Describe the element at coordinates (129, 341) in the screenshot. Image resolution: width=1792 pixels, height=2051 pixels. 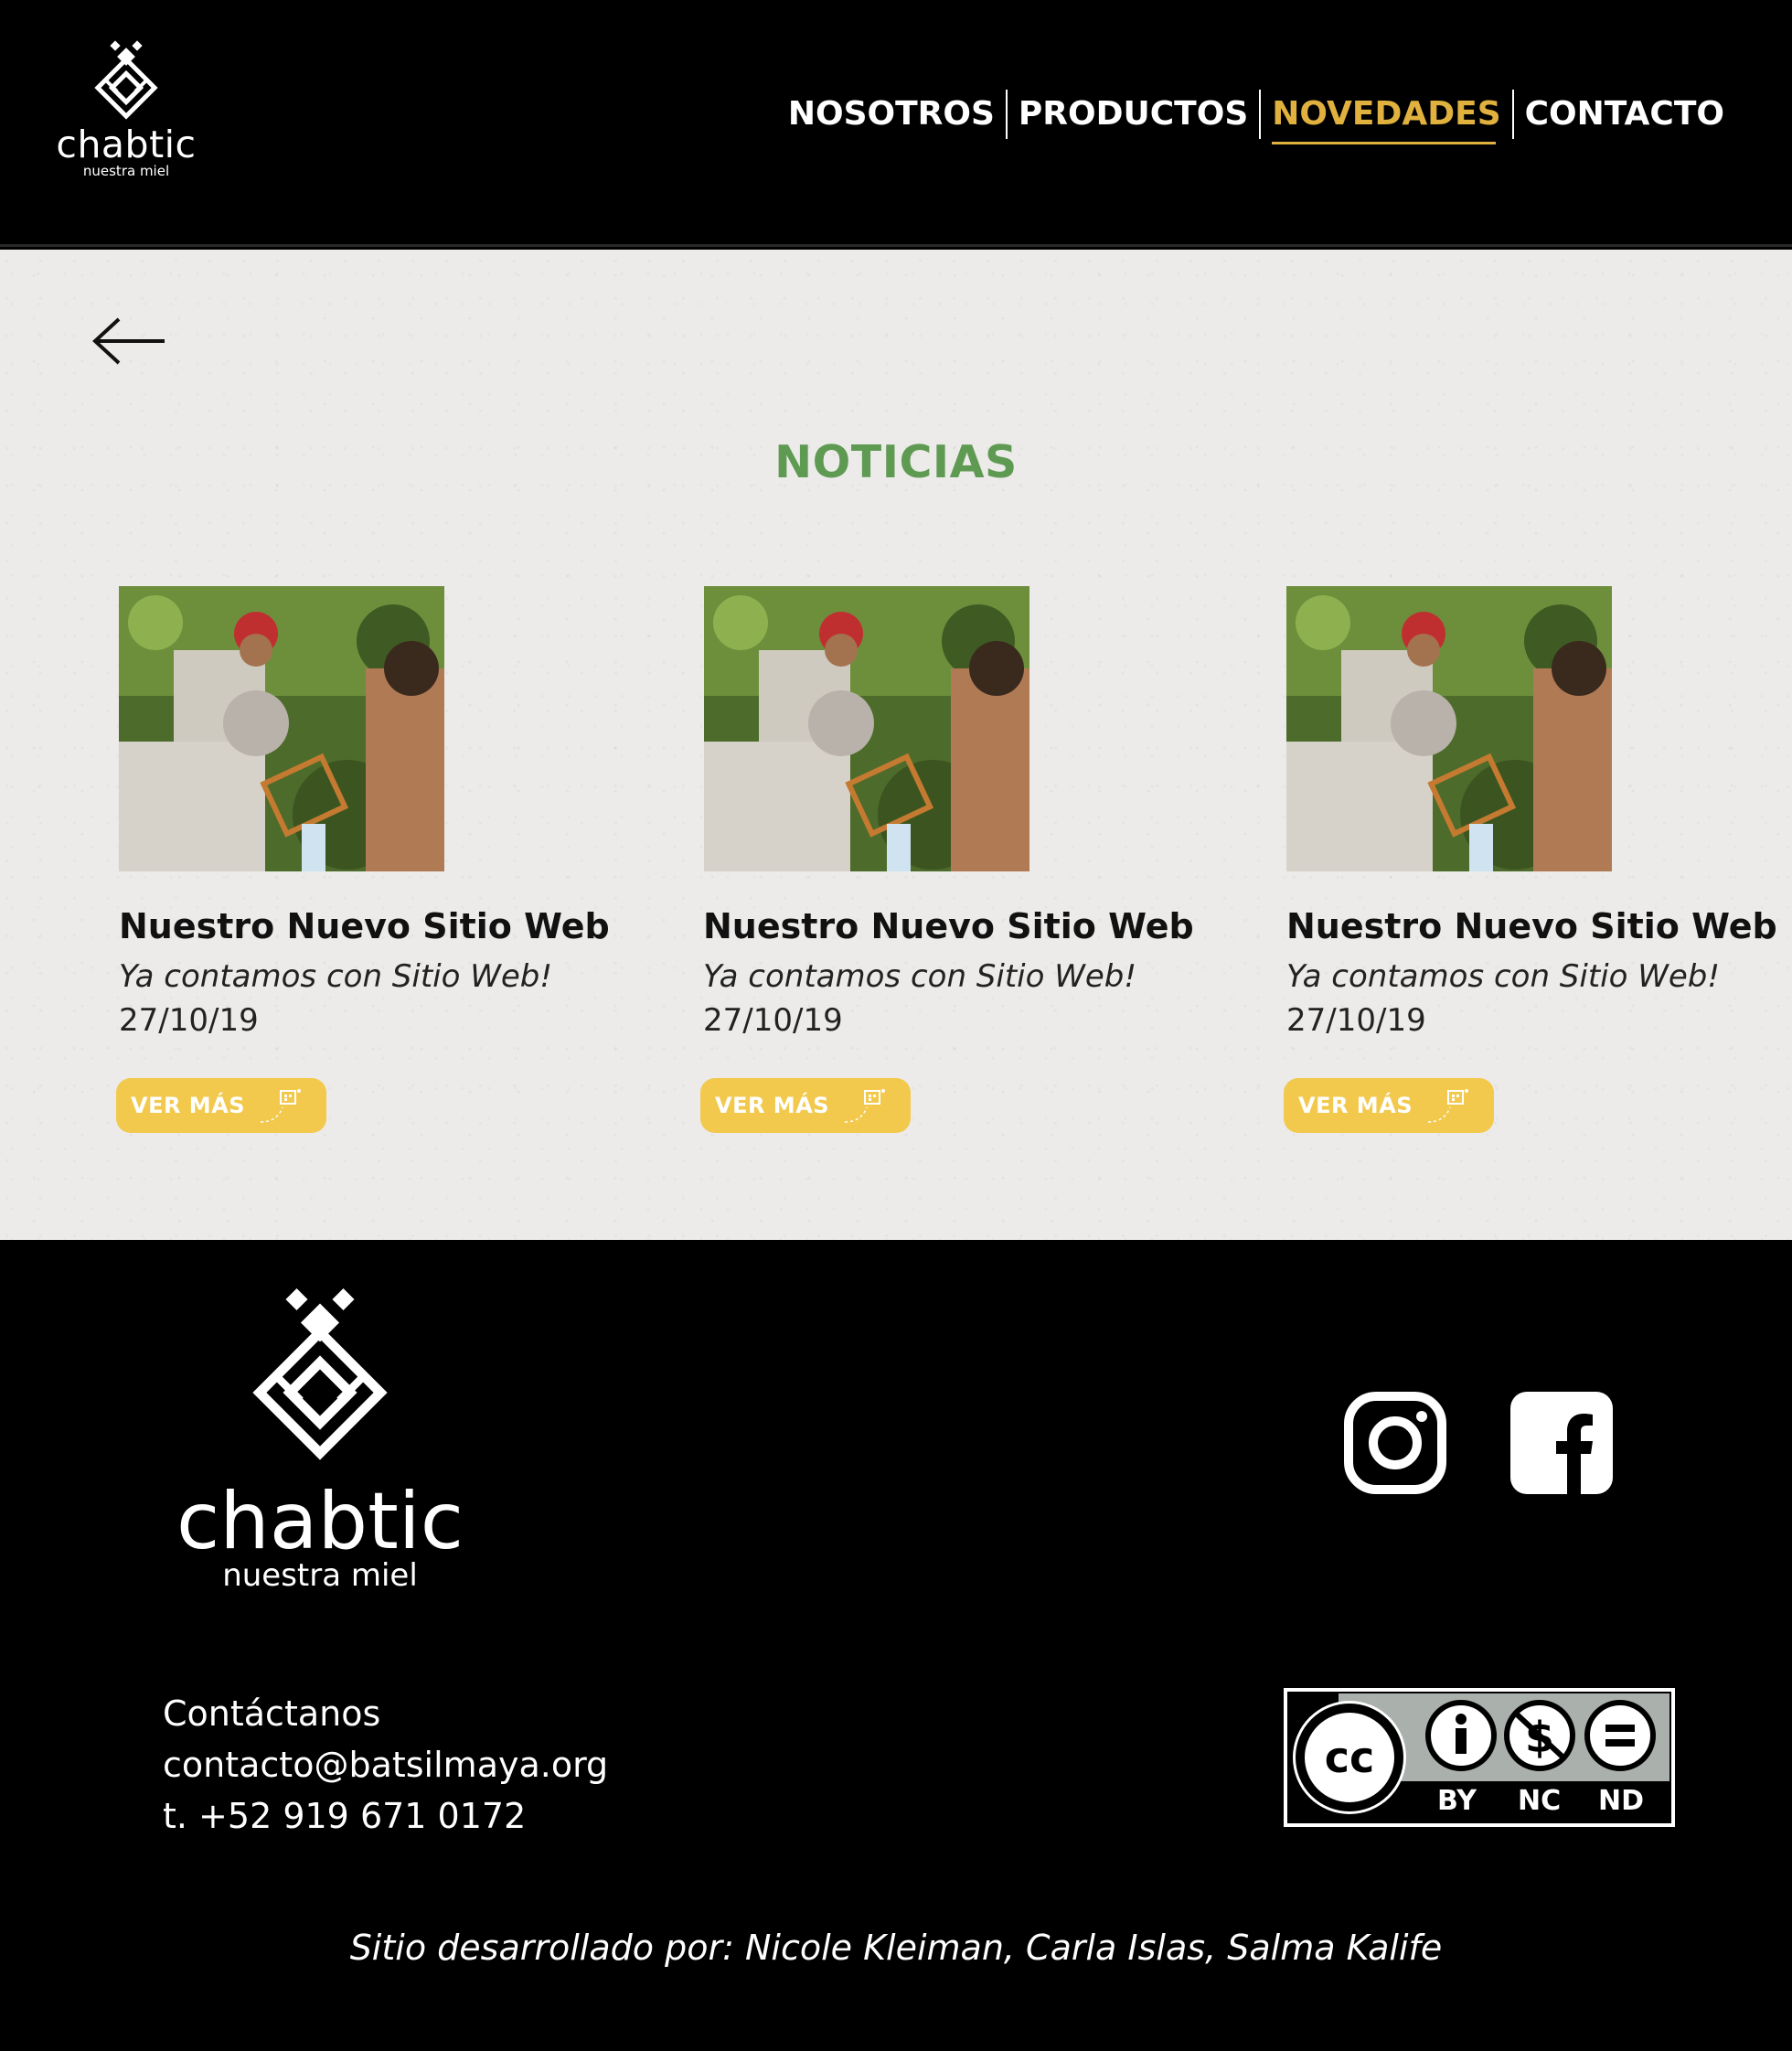
I see `arrow-left-icon` at that location.